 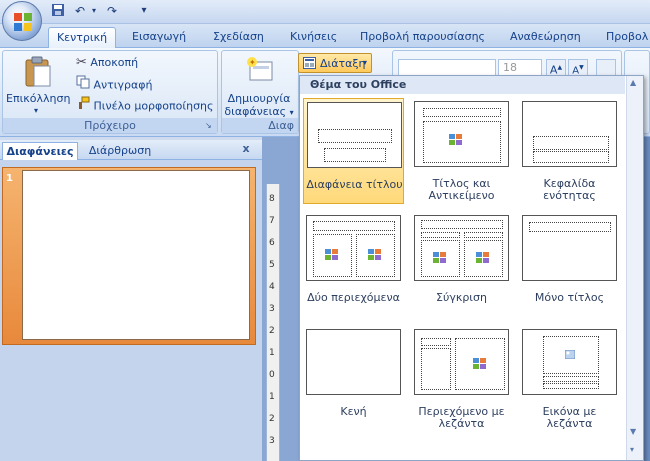 What do you see at coordinates (114, 62) in the screenshot?
I see `cut-label: Αποκοπή` at bounding box center [114, 62].